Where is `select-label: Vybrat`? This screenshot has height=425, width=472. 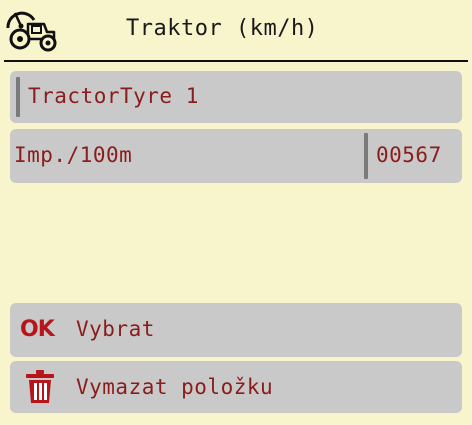
select-label: Vybrat is located at coordinates (115, 329).